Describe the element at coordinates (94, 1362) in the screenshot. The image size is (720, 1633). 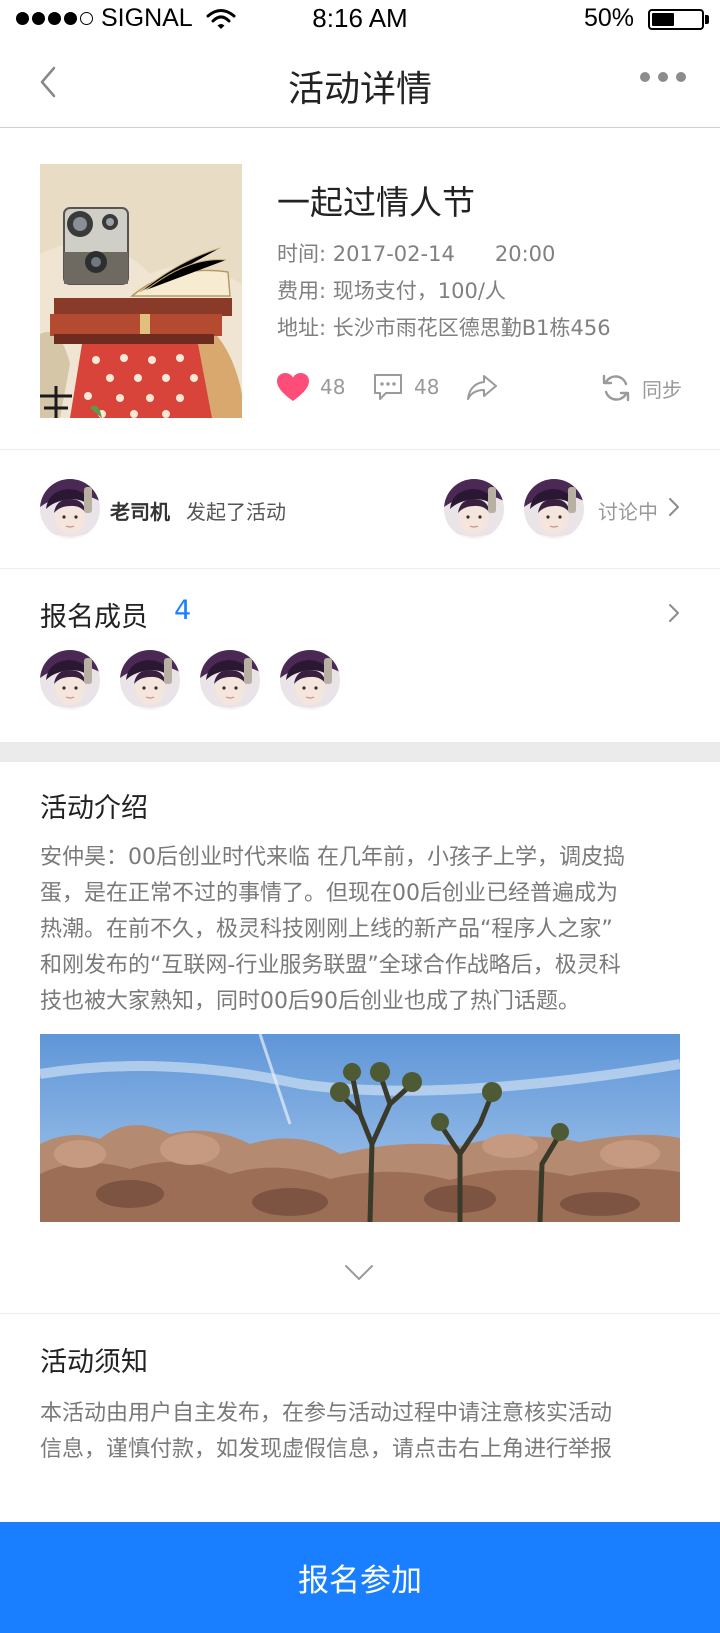
I see `notice-title: 活动须知` at that location.